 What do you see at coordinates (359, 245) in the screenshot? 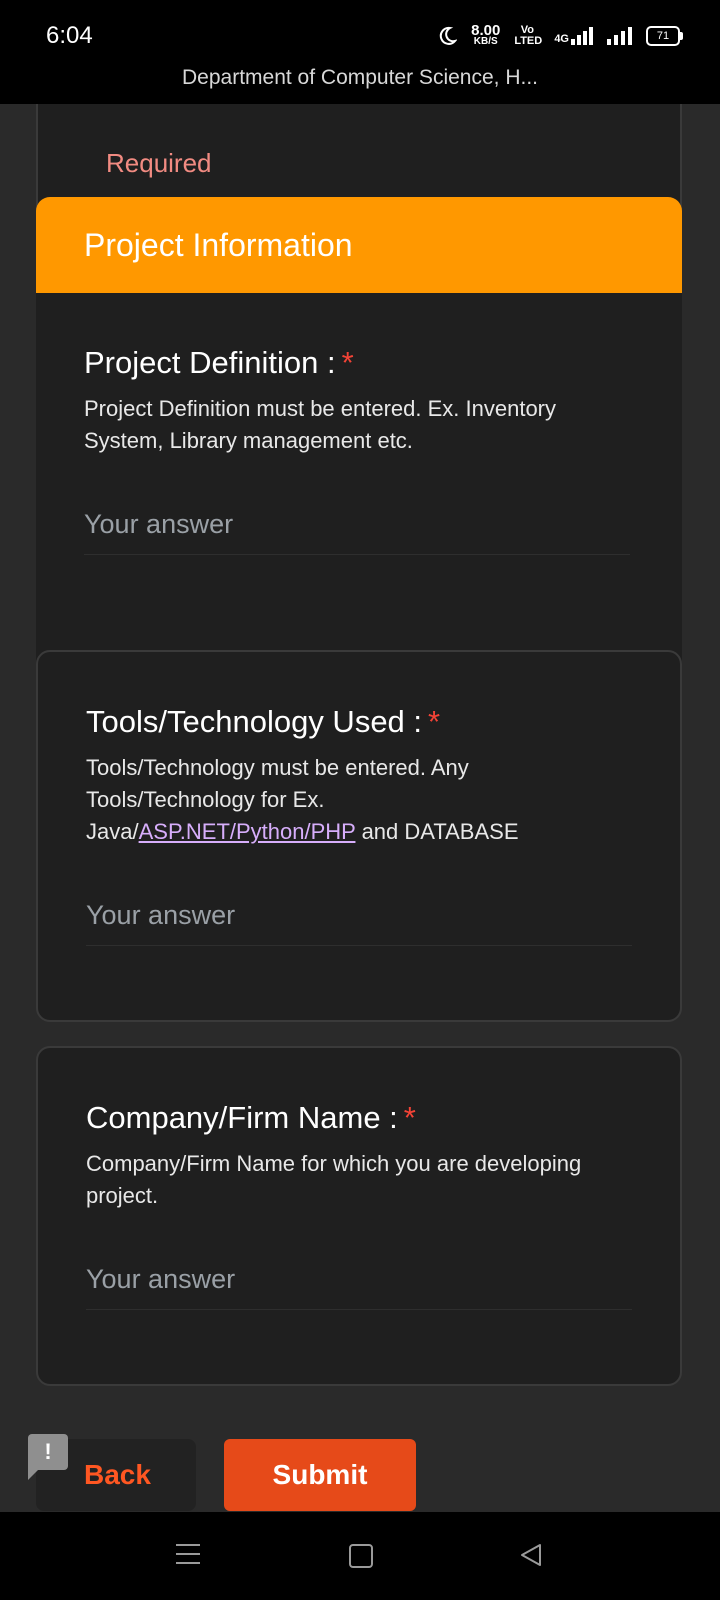
I see `section-header: Project Information` at bounding box center [359, 245].